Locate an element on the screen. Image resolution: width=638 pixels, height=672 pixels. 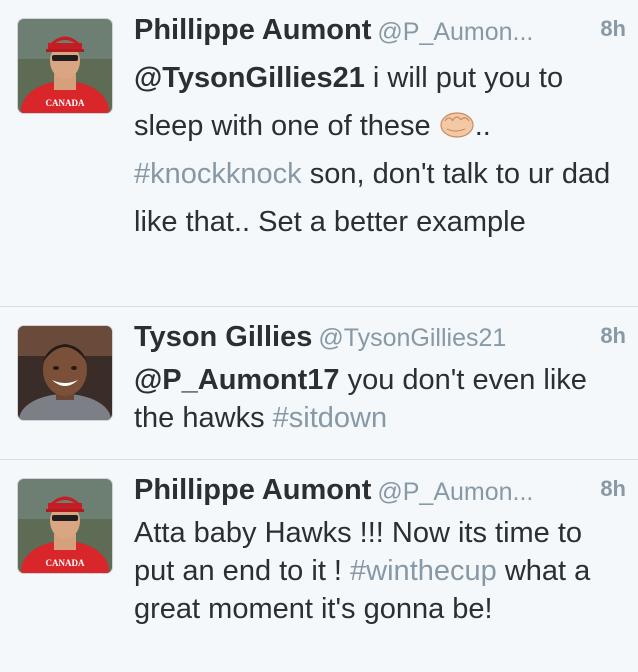
author-name: Tyson Gillies is located at coordinates (223, 337).